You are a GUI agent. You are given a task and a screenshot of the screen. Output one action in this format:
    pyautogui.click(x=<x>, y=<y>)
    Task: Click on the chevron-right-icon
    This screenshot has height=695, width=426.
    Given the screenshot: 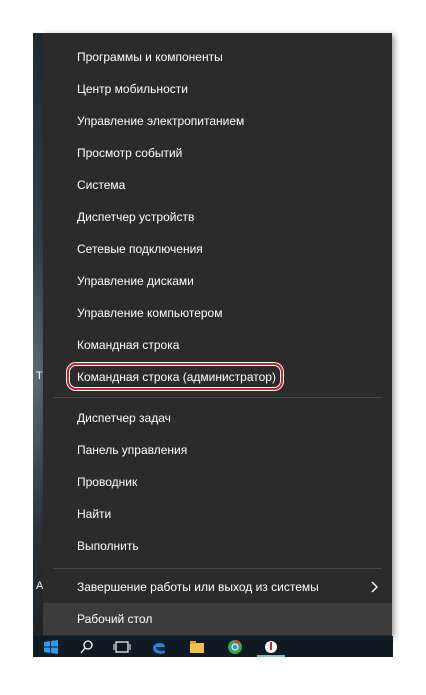 What is the action you would take?
    pyautogui.click(x=374, y=587)
    